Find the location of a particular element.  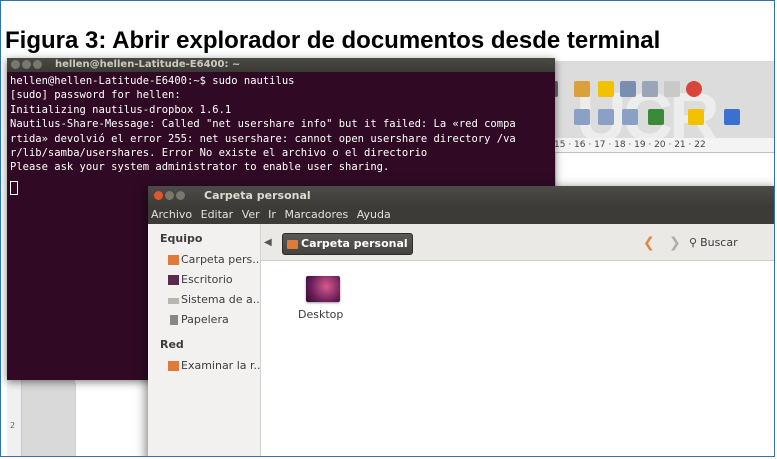

pen-icon is located at coordinates (582, 89).